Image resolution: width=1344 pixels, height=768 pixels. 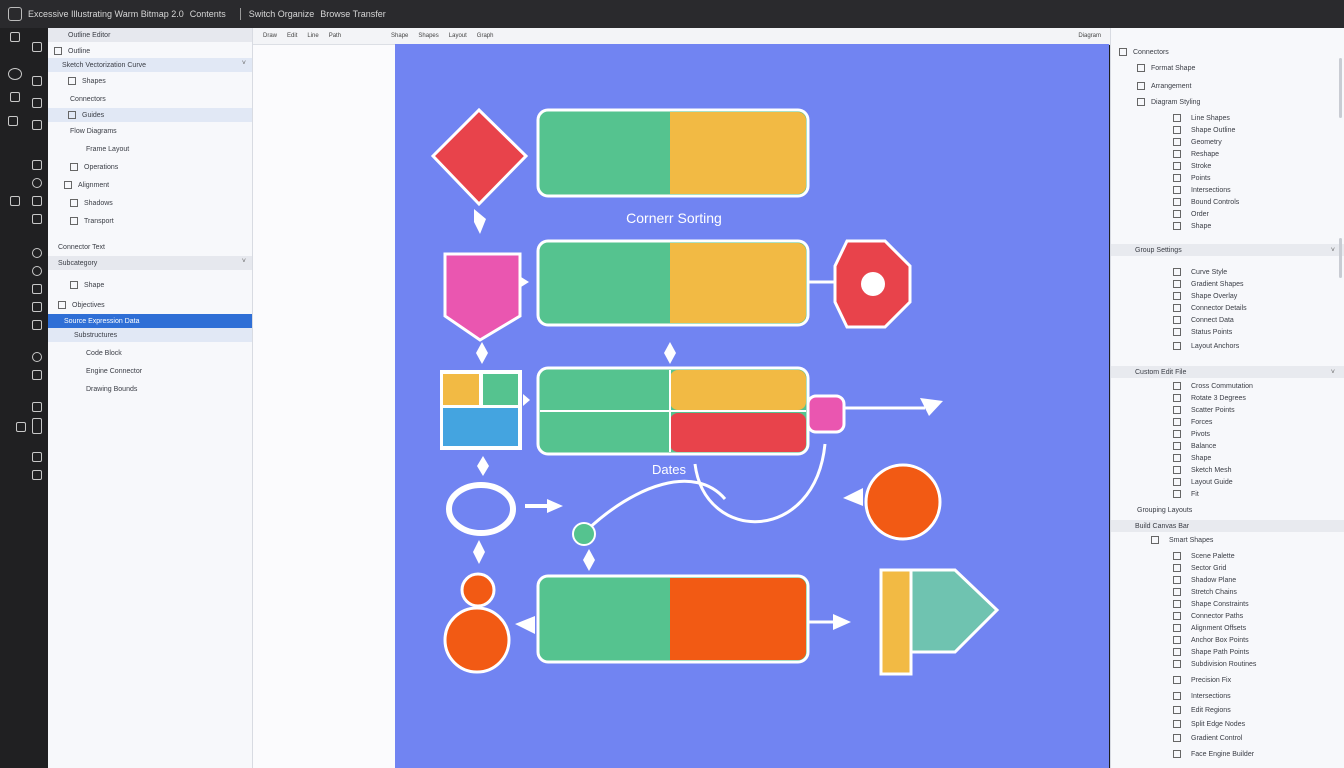 I want to click on property-item: Shape Outline, so click(x=1258, y=130).